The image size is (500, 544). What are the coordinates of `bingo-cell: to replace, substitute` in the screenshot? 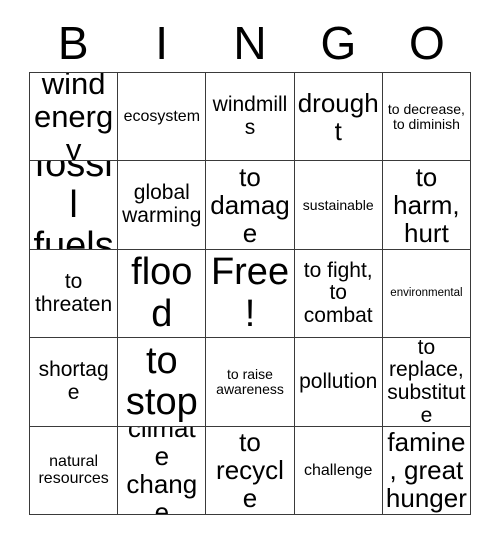 It's located at (427, 382).